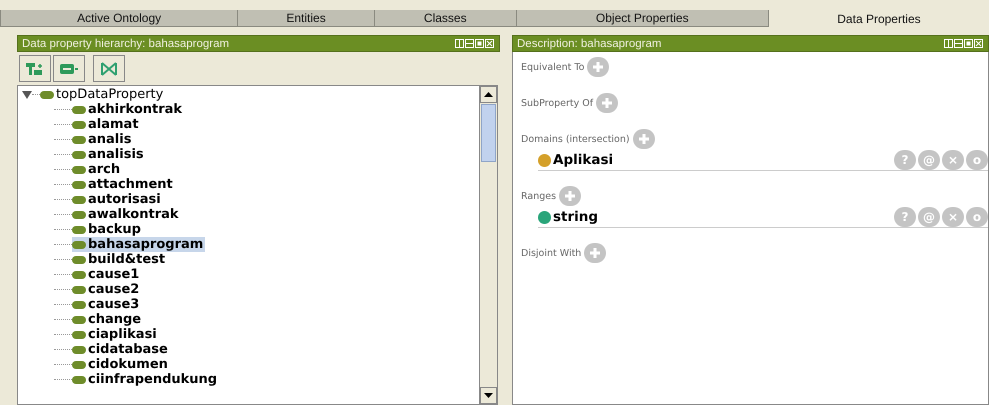  I want to click on scroll-up-button, so click(488, 94).